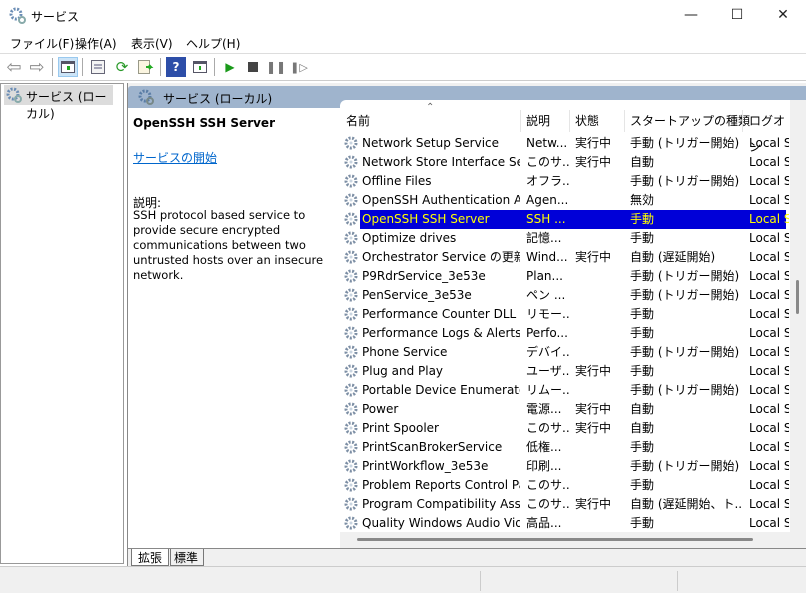 Image resolution: width=806 pixels, height=593 pixels. What do you see at coordinates (175, 157) in the screenshot?
I see `start-service-link: サービスの開始` at bounding box center [175, 157].